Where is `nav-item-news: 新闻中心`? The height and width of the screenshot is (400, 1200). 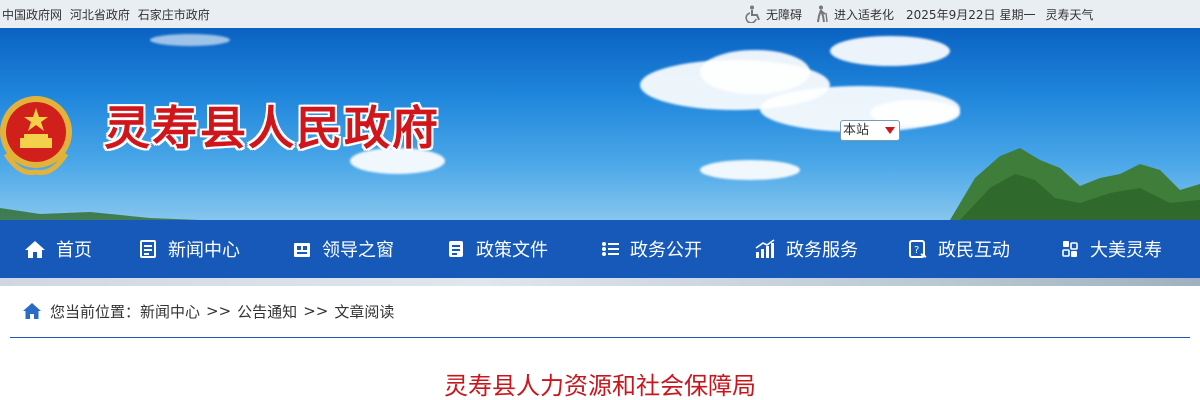 nav-item-news: 新闻中心 is located at coordinates (215, 249).